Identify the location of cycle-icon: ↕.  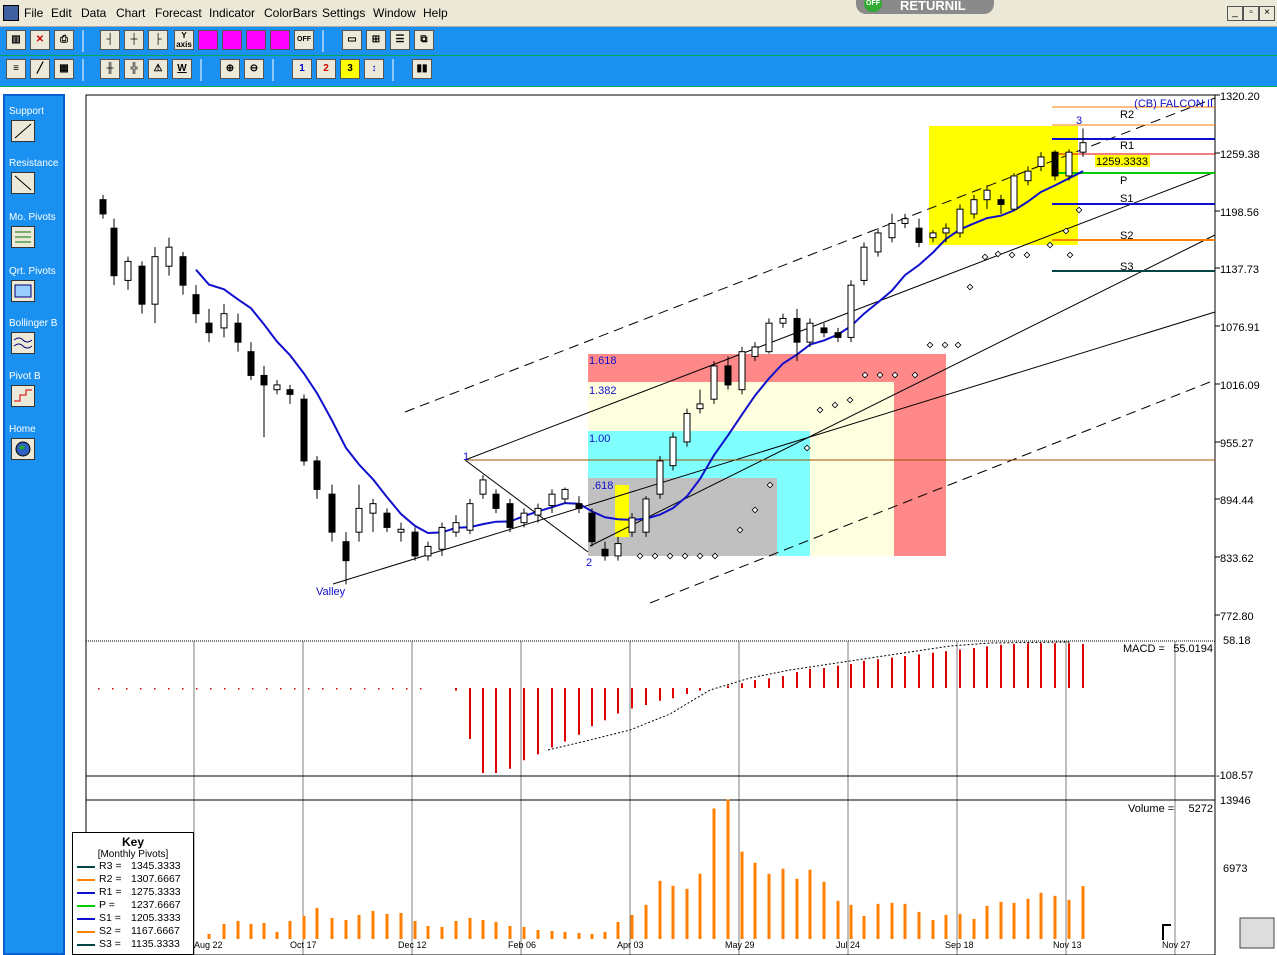
(374, 69).